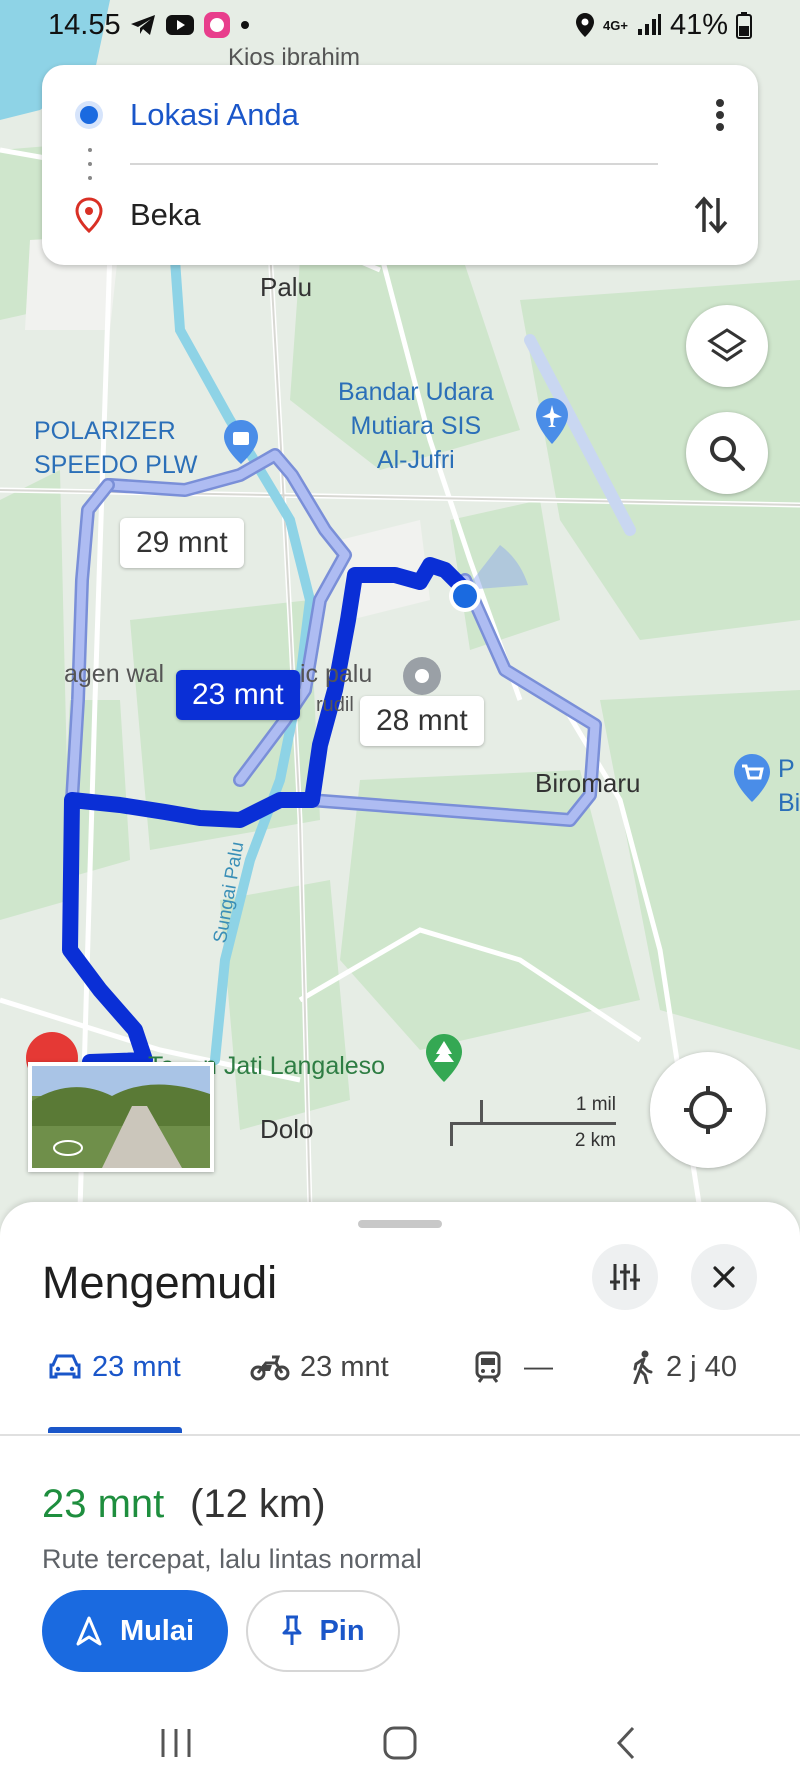 The height and width of the screenshot is (1784, 800). Describe the element at coordinates (84, 24) in the screenshot. I see `status-time: 14.55` at that location.